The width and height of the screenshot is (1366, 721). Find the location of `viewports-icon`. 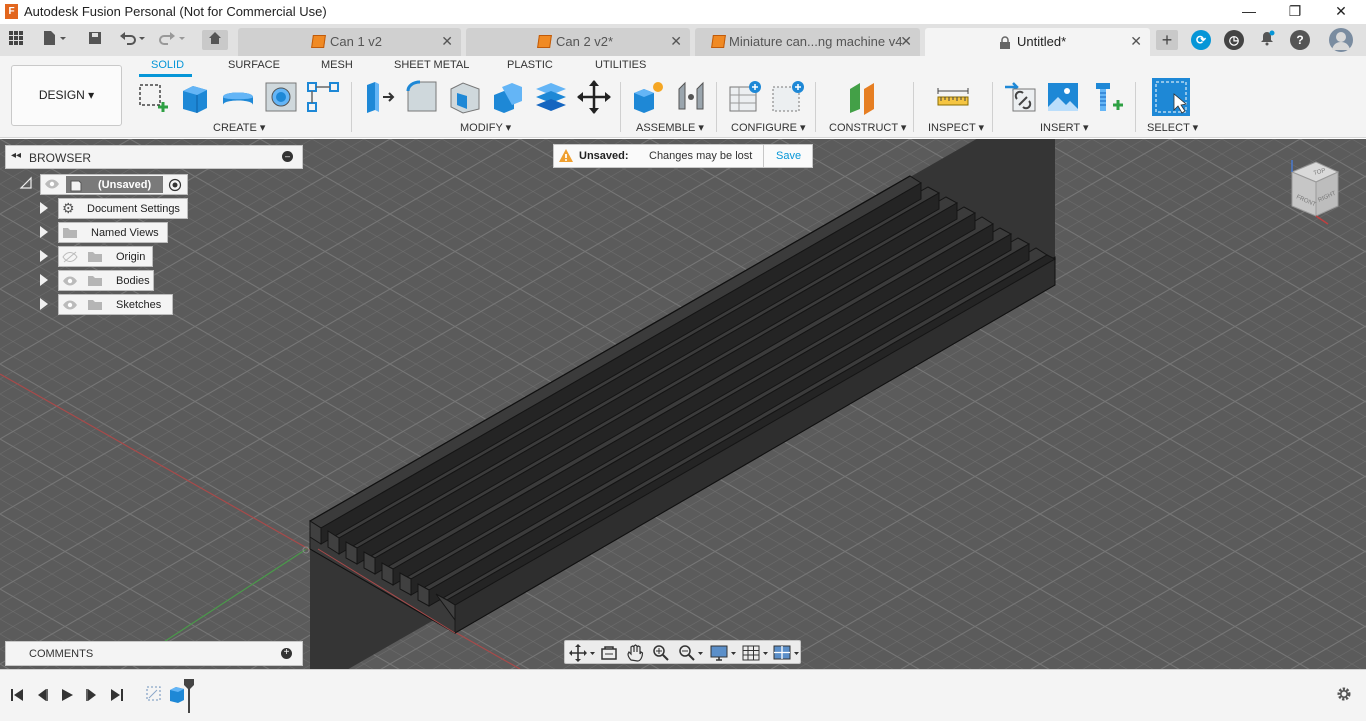

viewports-icon is located at coordinates (788, 653).